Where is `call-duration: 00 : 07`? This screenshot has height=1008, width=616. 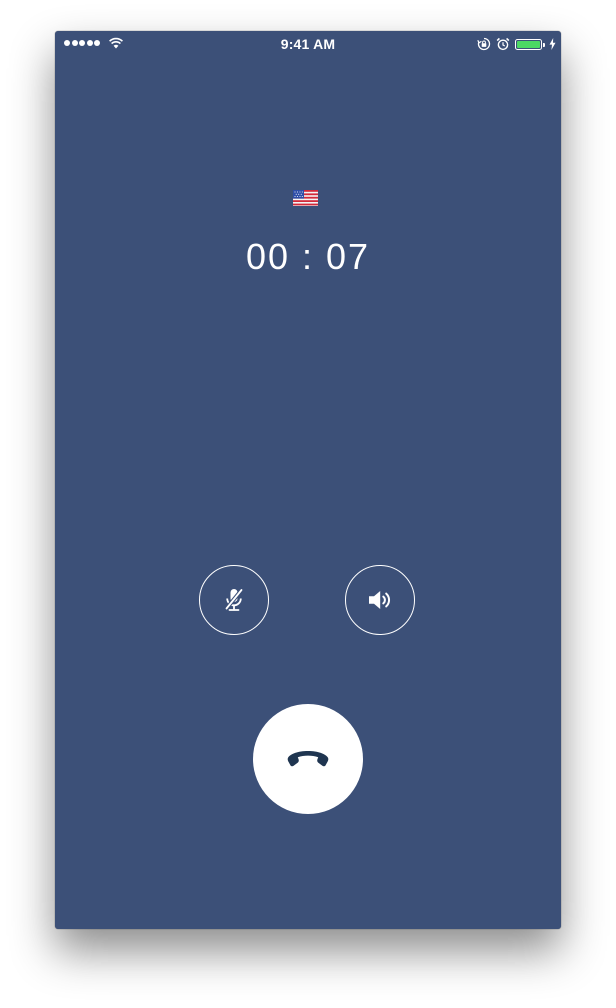
call-duration: 00 : 07 is located at coordinates (308, 256).